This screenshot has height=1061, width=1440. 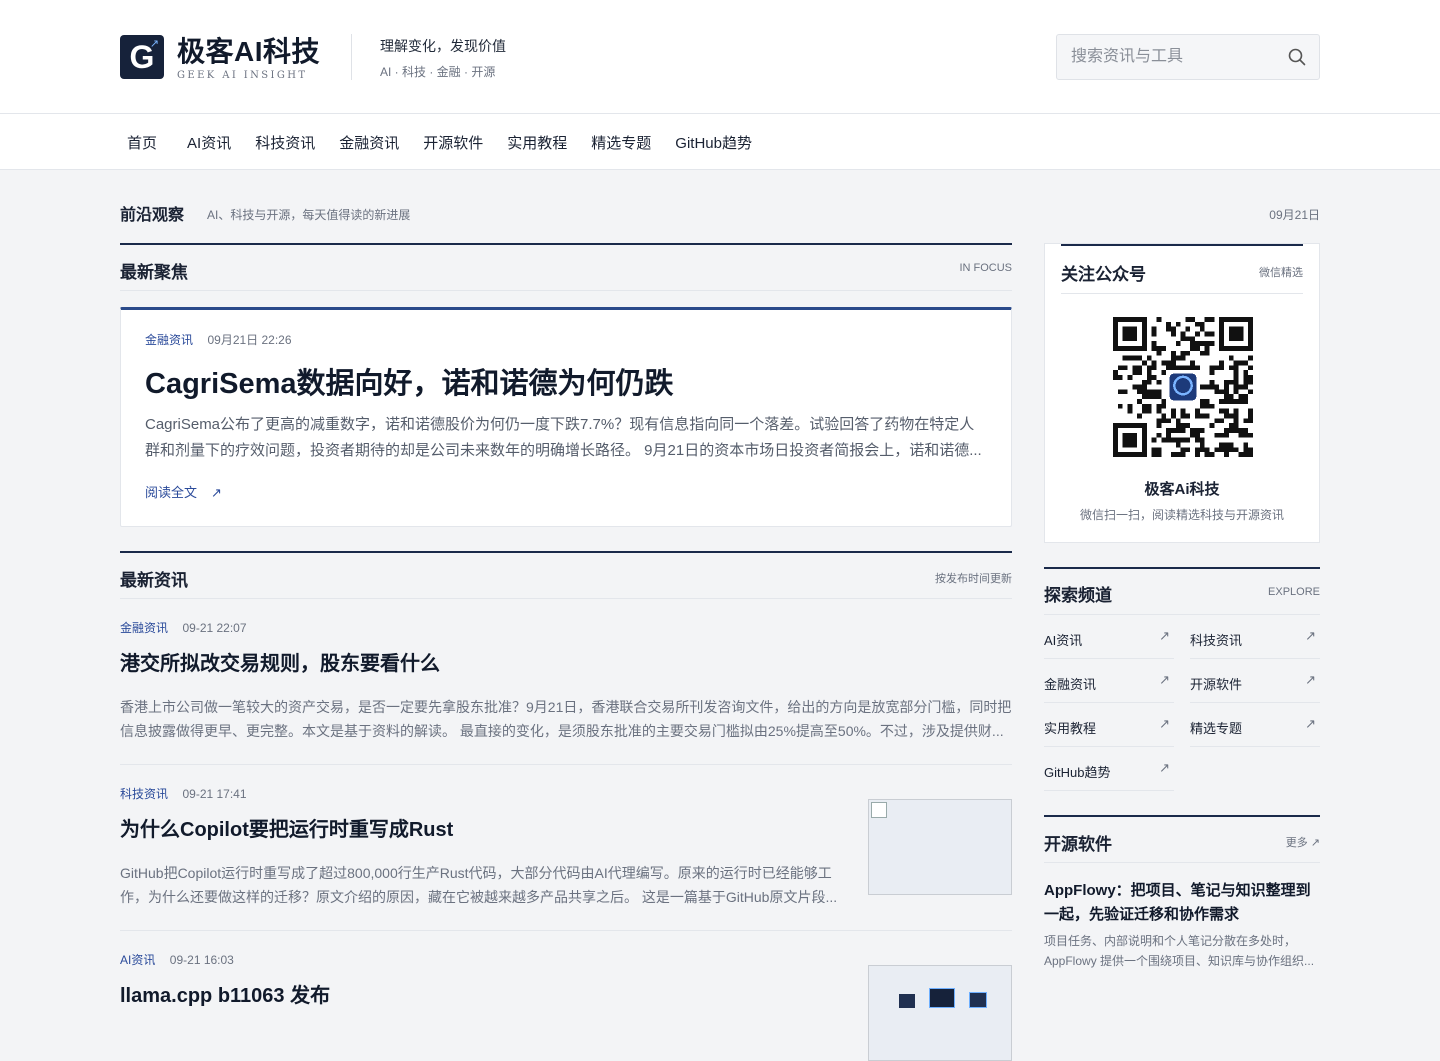 I want to click on publish-time: 09-21 22:07, so click(x=214, y=628).